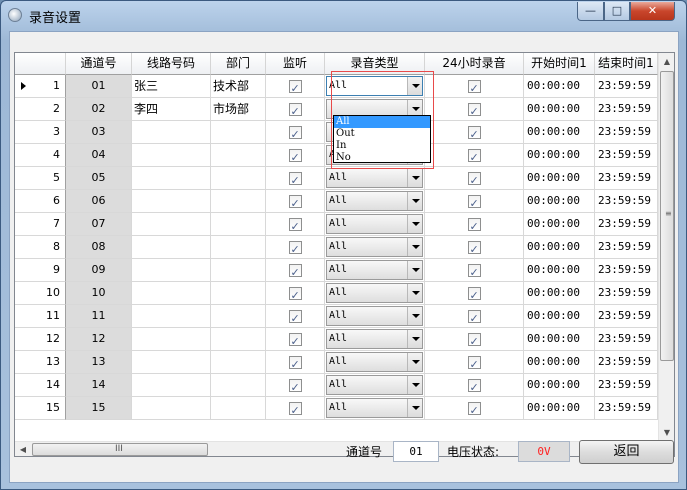 Image resolution: width=687 pixels, height=490 pixels. I want to click on cell-dept: 市场部, so click(238, 109).